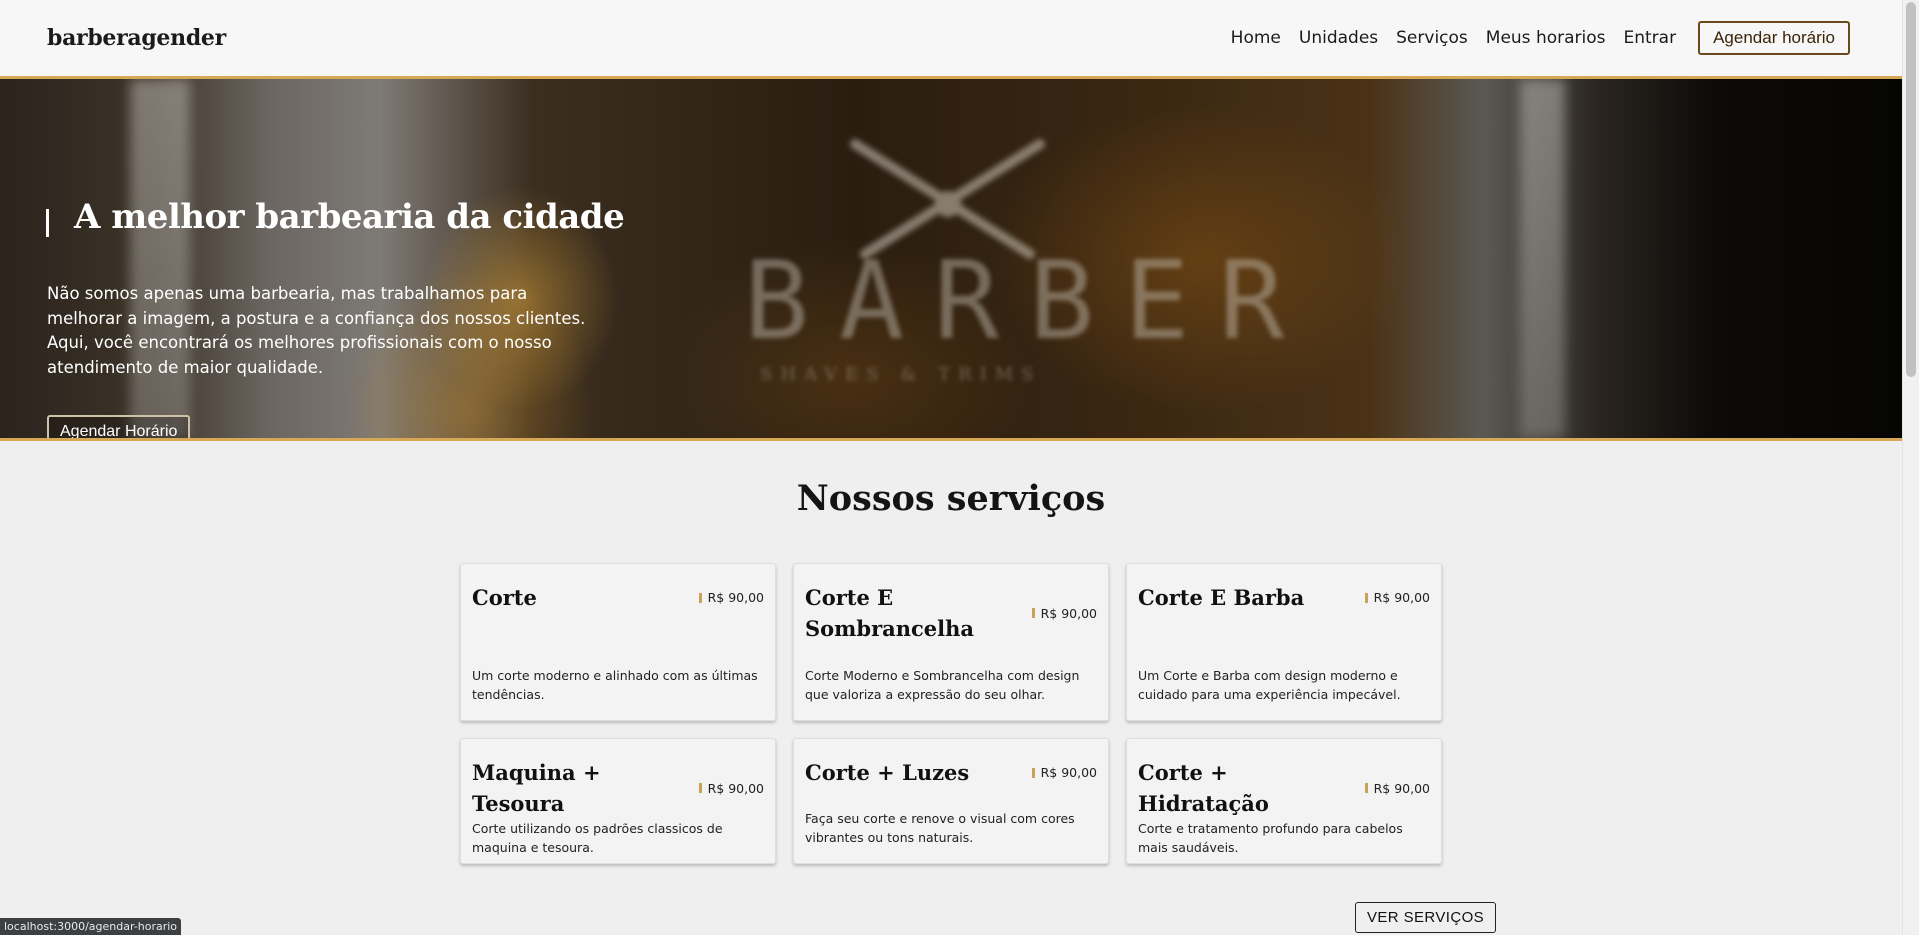 The height and width of the screenshot is (935, 1919). I want to click on scrollbar-thumb, so click(1911, 189).